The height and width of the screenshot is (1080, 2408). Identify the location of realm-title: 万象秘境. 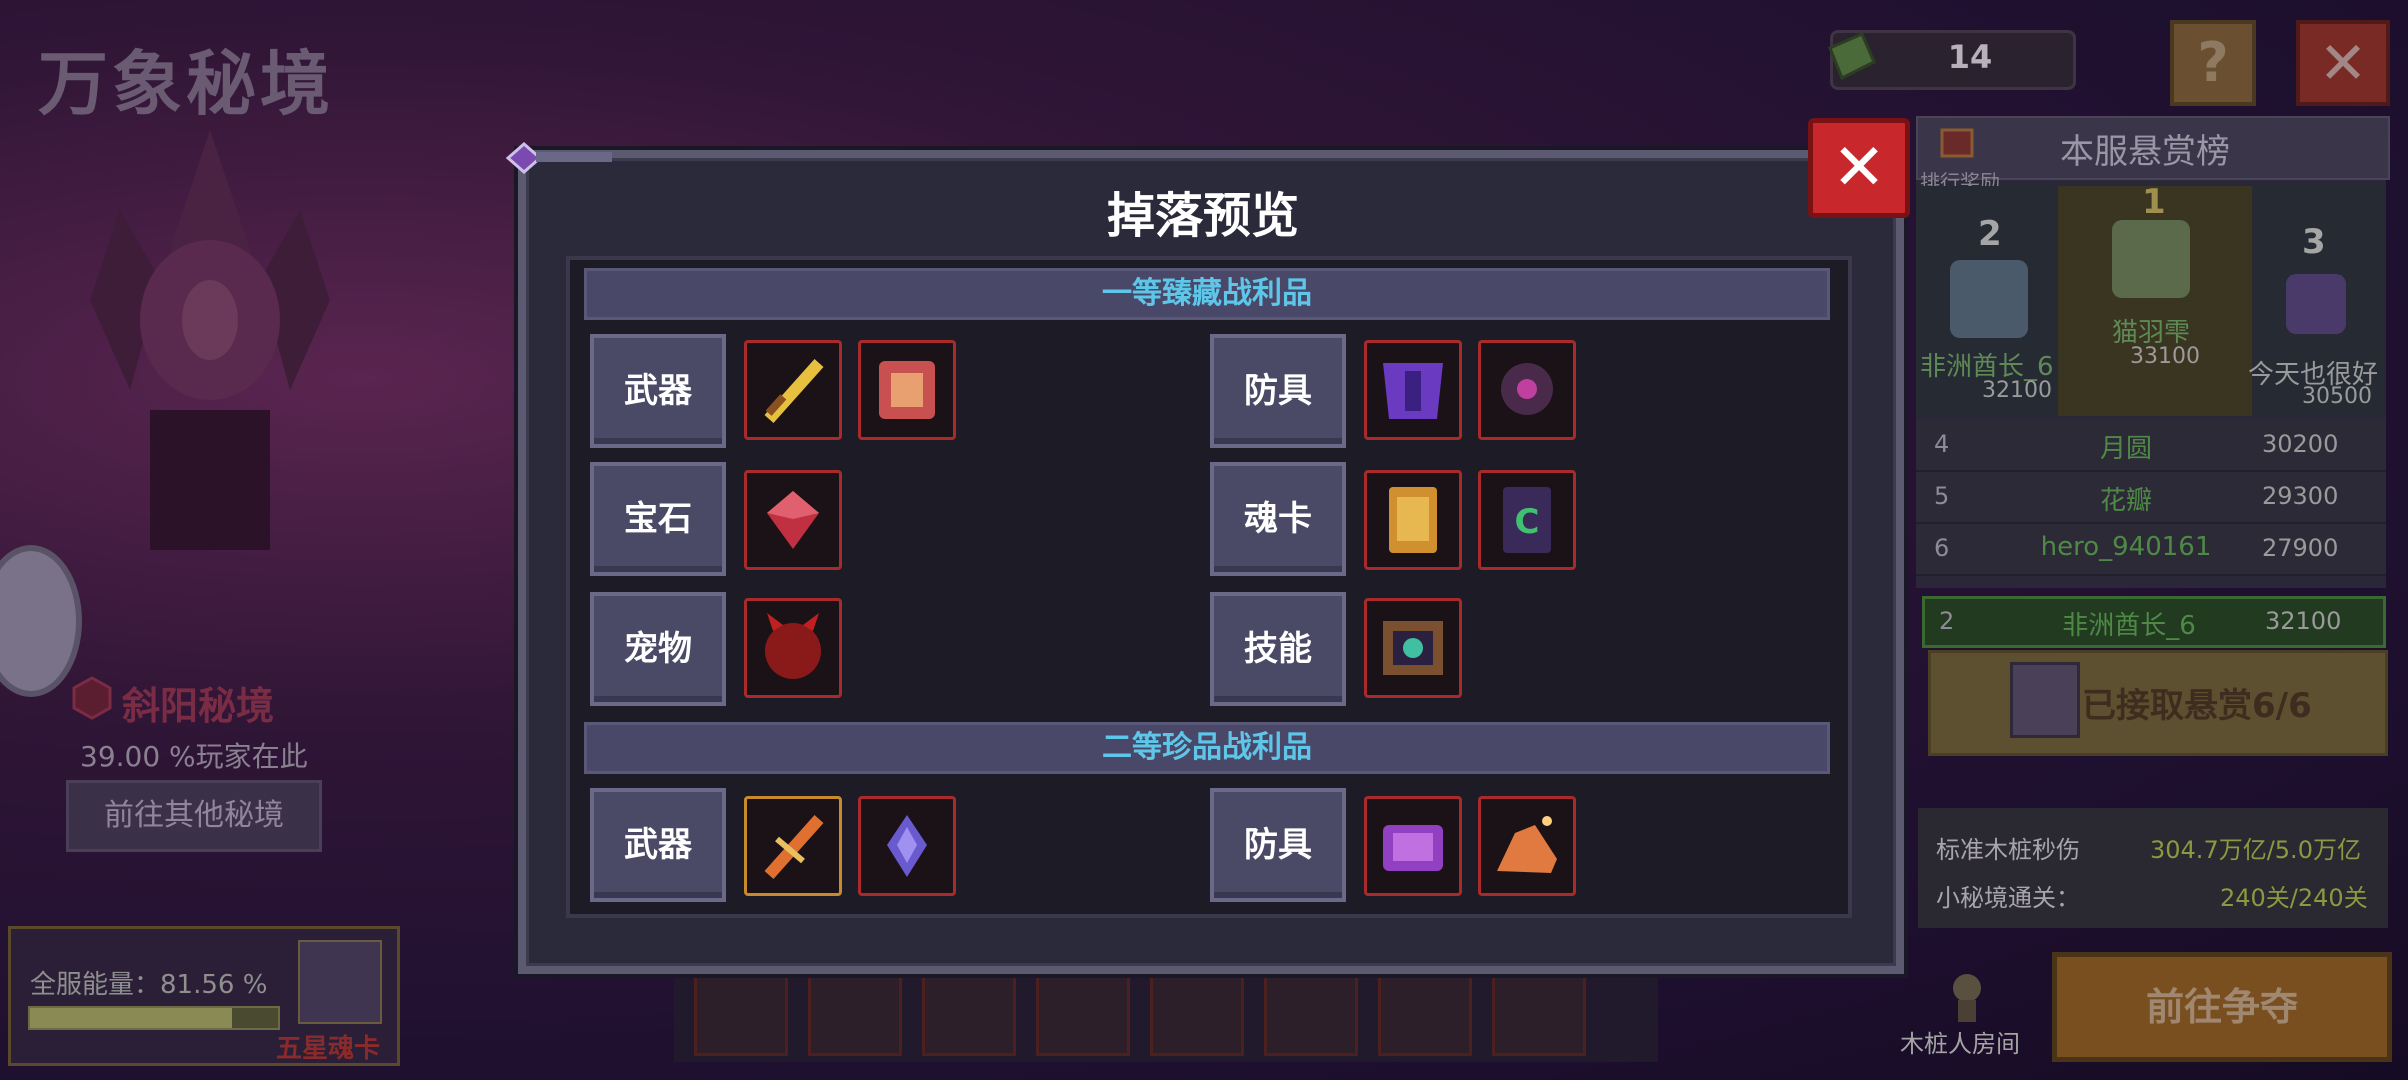
(186, 84).